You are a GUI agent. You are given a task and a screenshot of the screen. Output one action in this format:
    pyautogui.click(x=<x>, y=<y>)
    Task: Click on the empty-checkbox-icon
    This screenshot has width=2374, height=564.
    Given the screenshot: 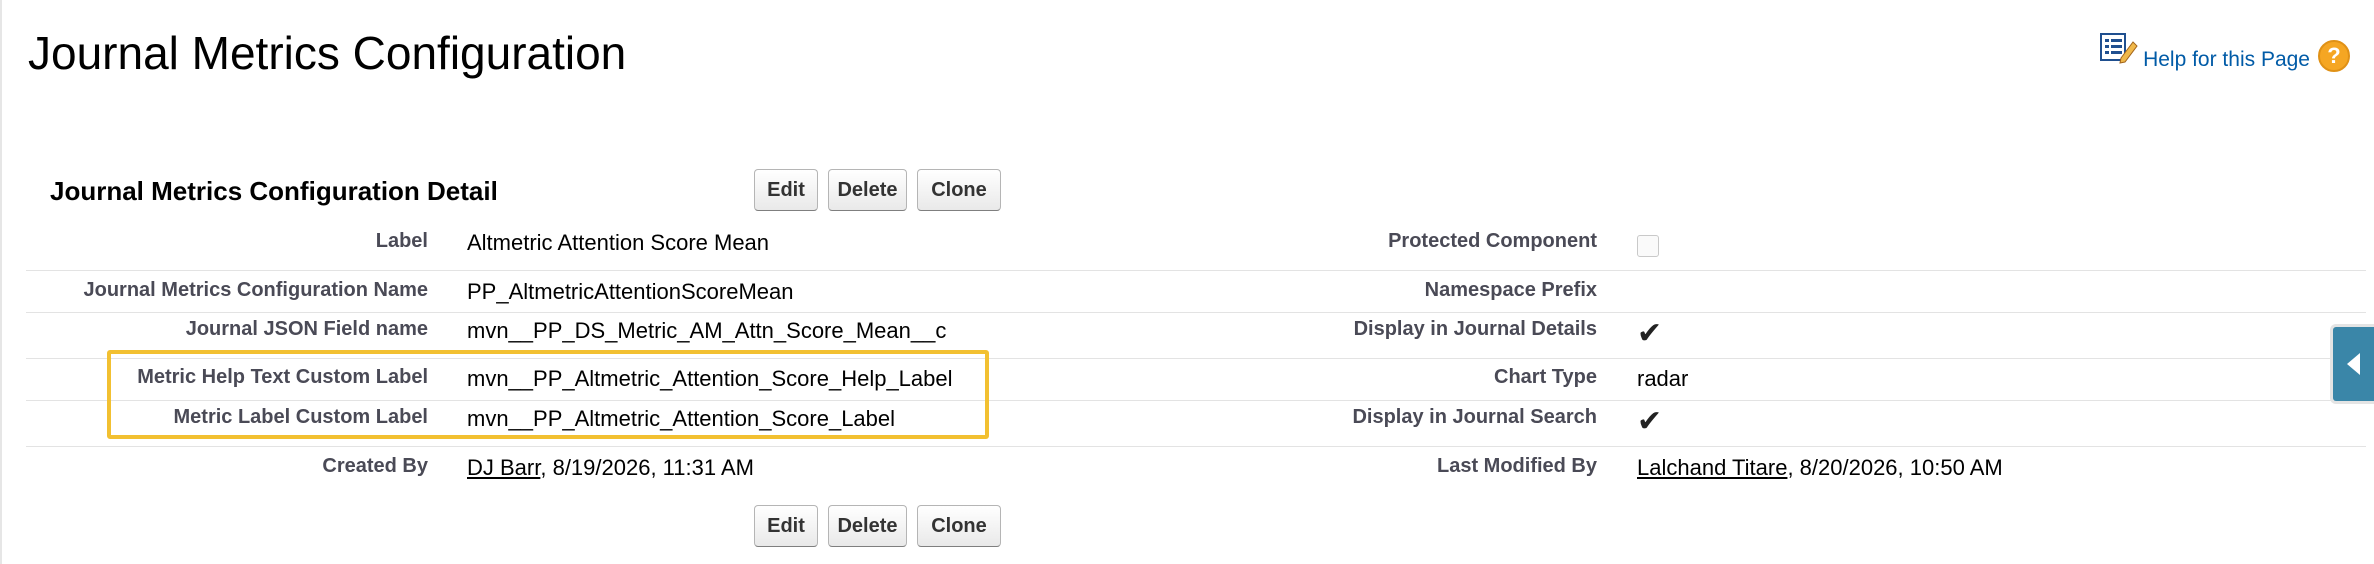 What is the action you would take?
    pyautogui.click(x=1648, y=246)
    